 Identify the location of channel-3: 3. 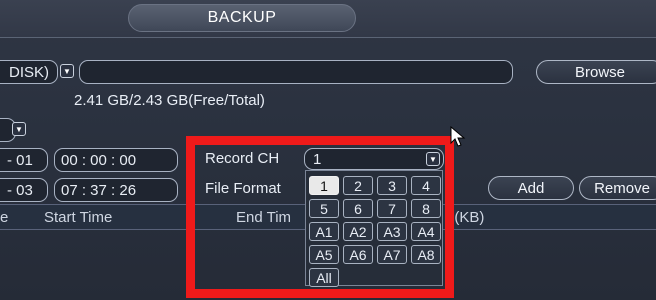
(392, 185).